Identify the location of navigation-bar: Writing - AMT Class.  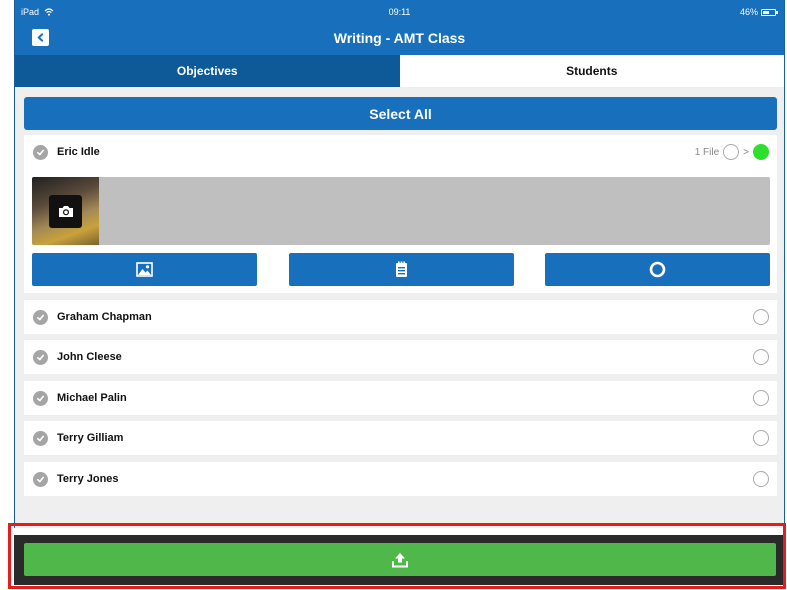
(399, 38).